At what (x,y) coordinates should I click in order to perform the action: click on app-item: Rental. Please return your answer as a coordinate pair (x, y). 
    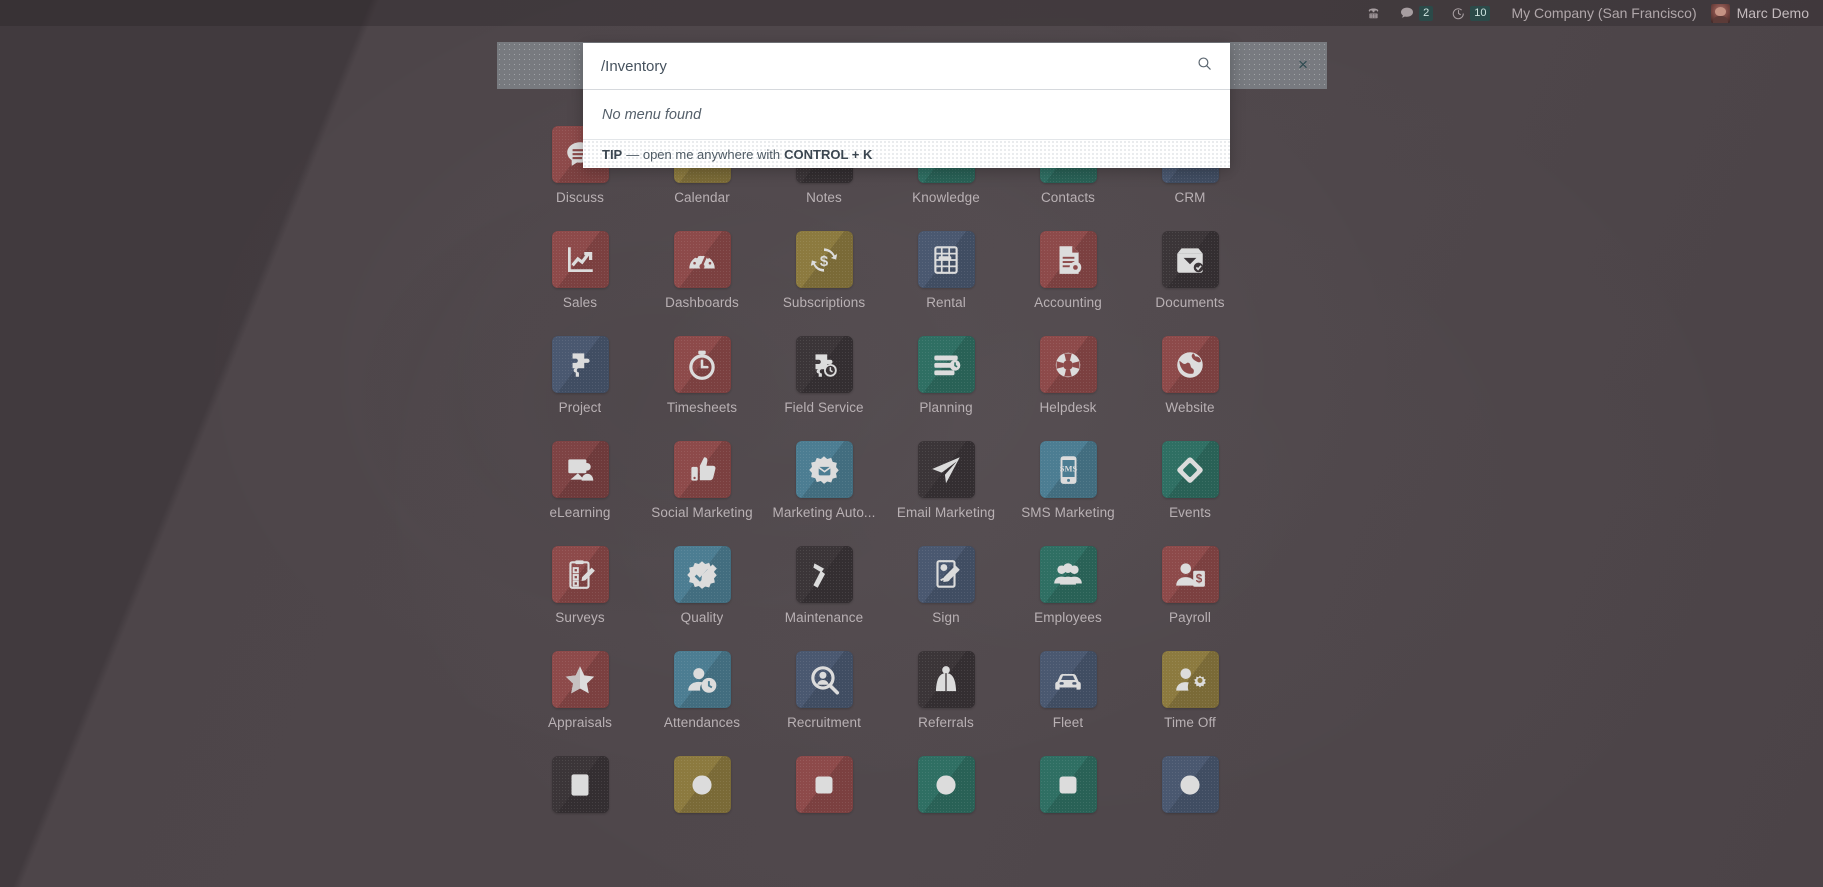
    Looking at the image, I should click on (946, 283).